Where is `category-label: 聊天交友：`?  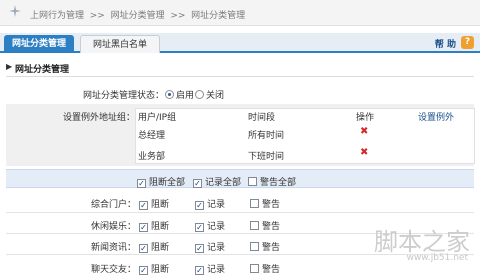 category-label: 聊天交友： is located at coordinates (113, 270).